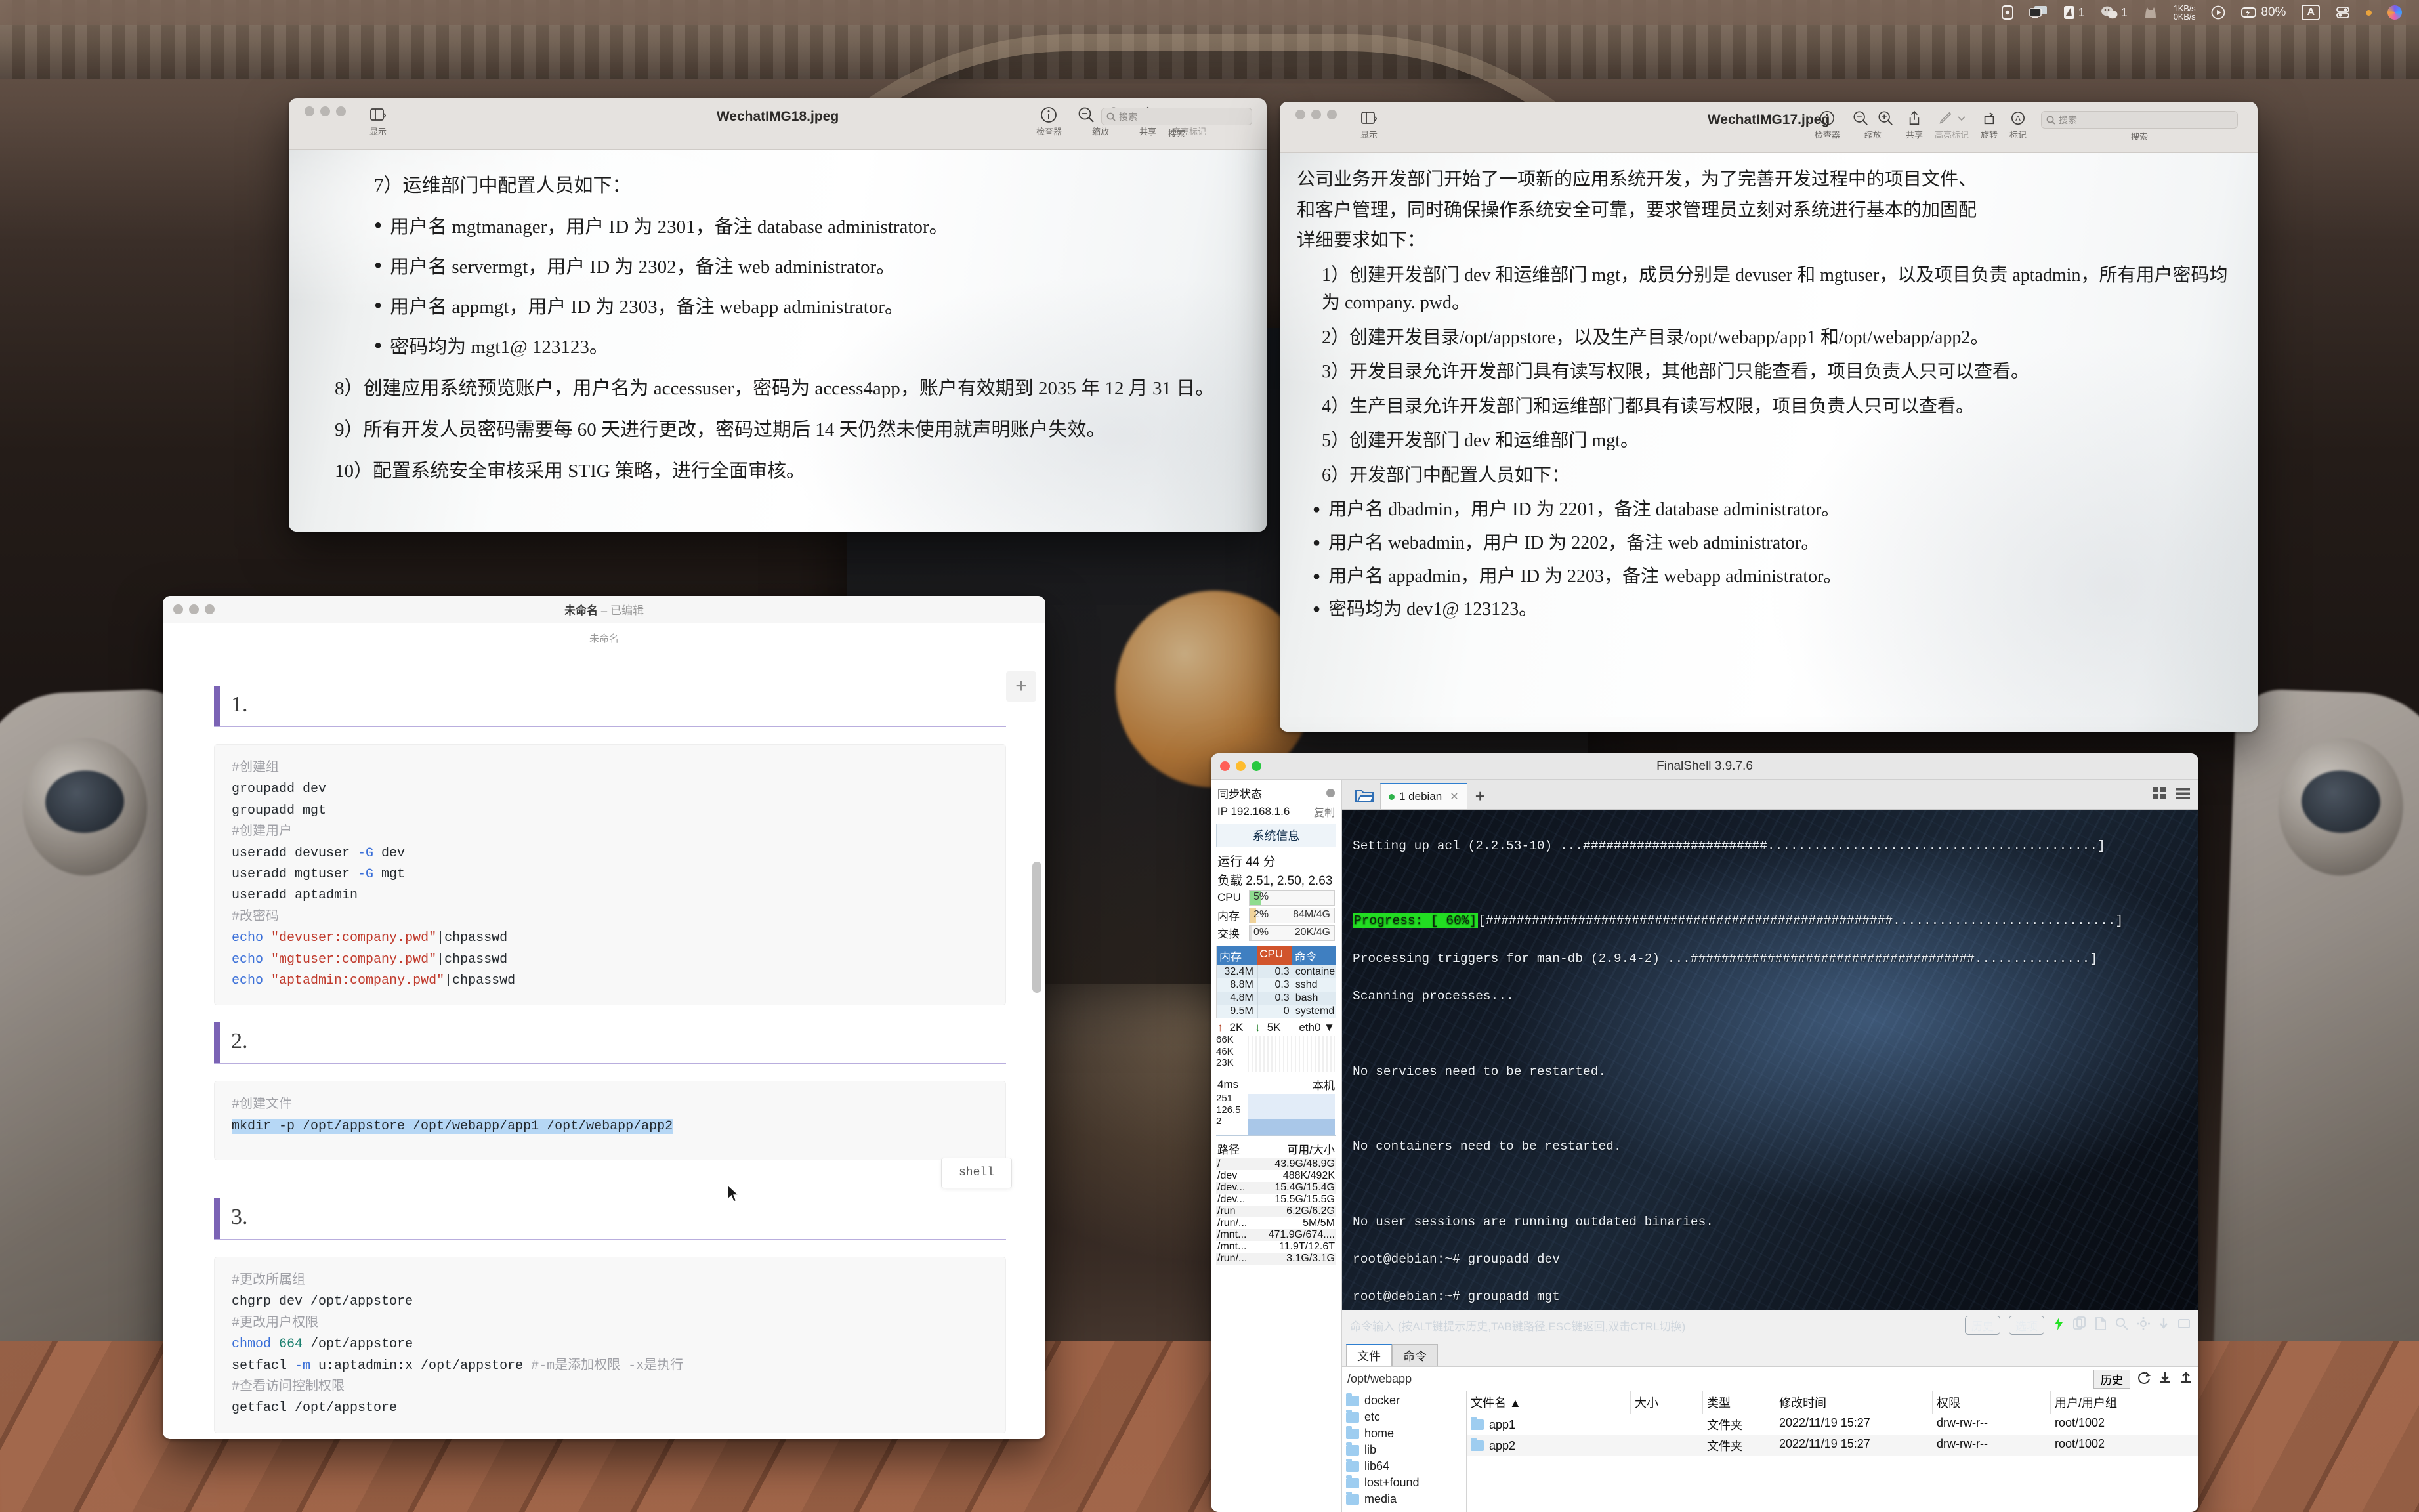 The image size is (2419, 1512). I want to click on clipboard-manager-icon: 1, so click(2074, 12).